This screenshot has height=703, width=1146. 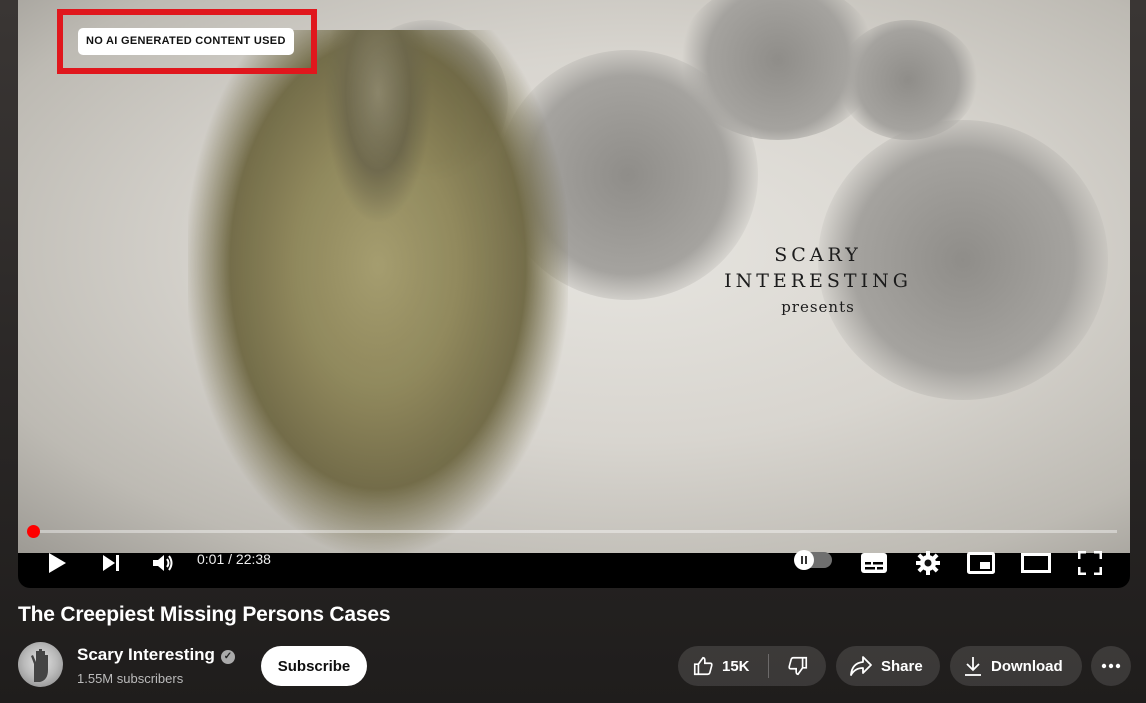 I want to click on play-icon, so click(x=57, y=563).